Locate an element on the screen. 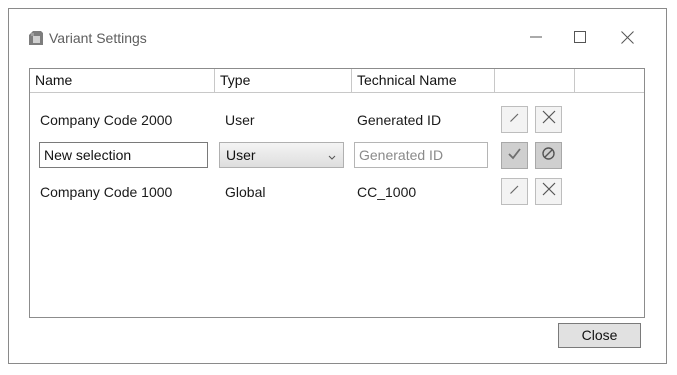  table-row-editing: New selection User Generated ID is located at coordinates (337, 155).